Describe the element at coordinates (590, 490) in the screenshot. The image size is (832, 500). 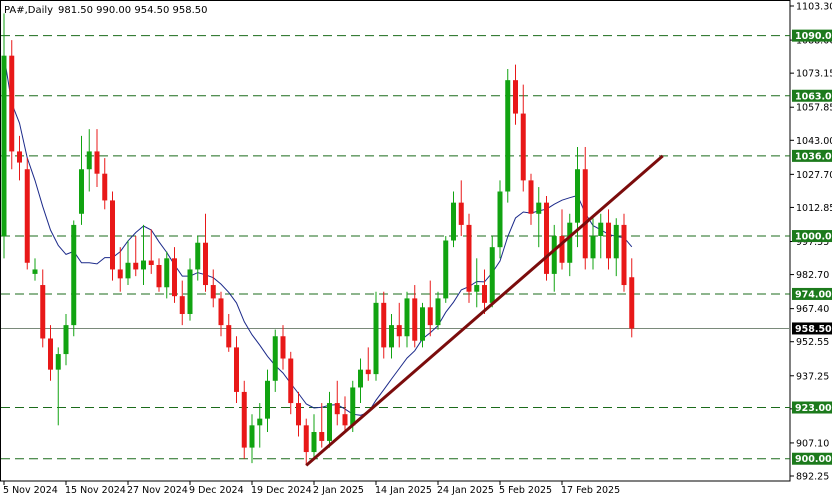
I see `x-tick-label-9: 17 Feb 2025` at that location.